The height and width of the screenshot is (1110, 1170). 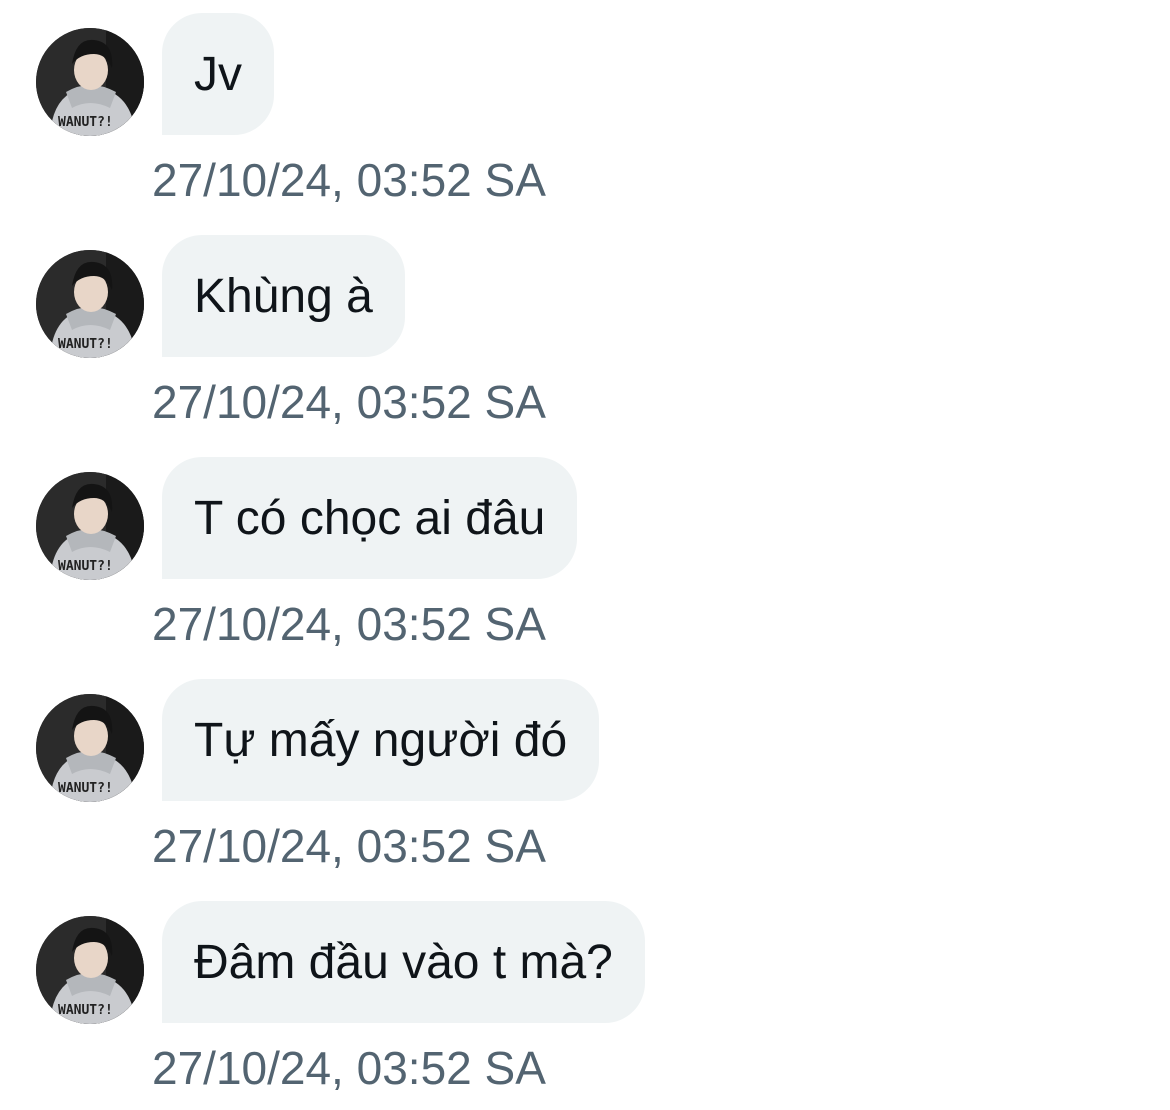 I want to click on message-text: Đâm đầu vào t mà?, so click(x=403, y=962).